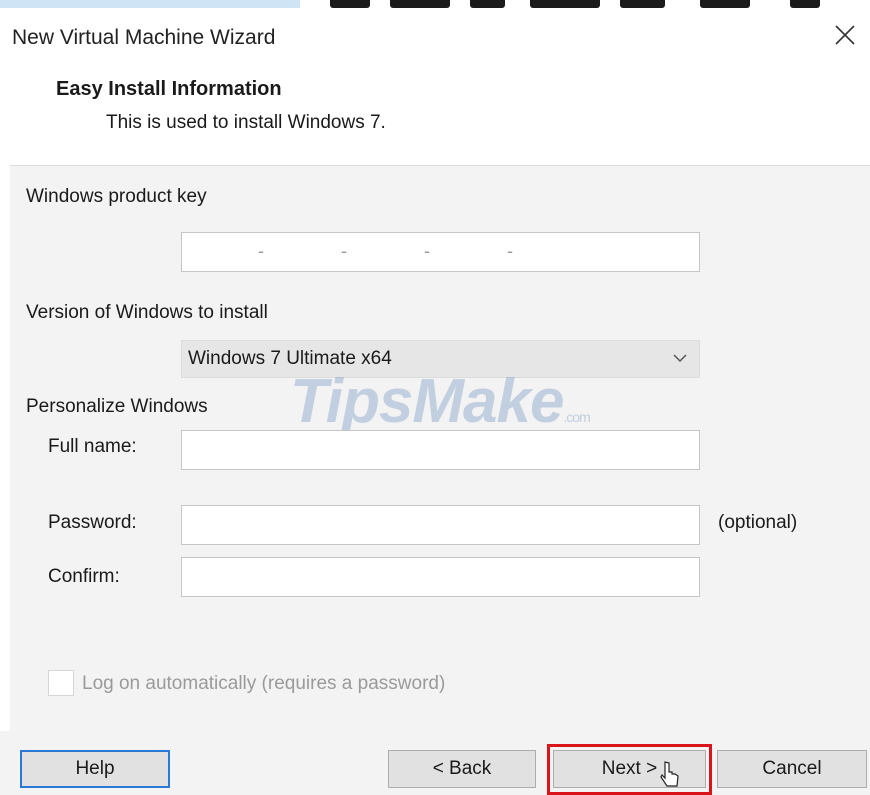  Describe the element at coordinates (440, 252) in the screenshot. I see `product-key-input: - - - -` at that location.